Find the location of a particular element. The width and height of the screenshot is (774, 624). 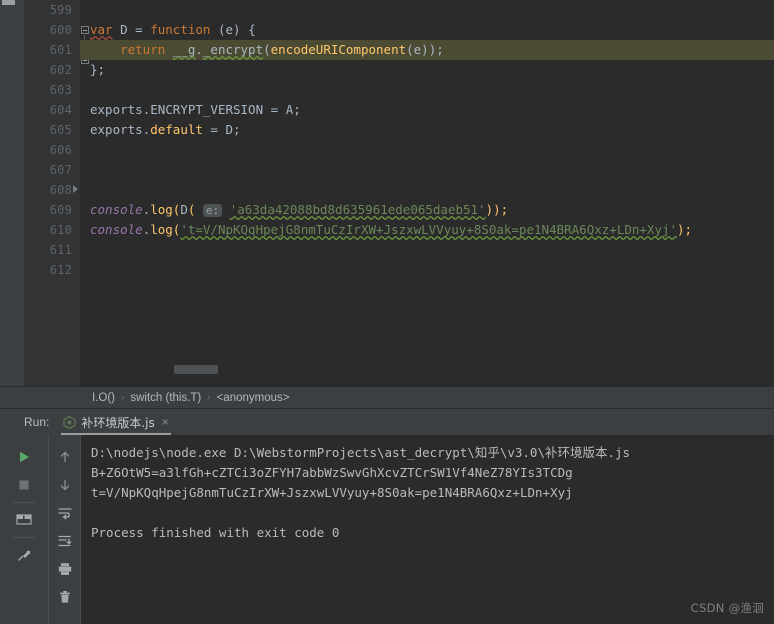

console-command-mid: \v3.0\ is located at coordinates (522, 452).